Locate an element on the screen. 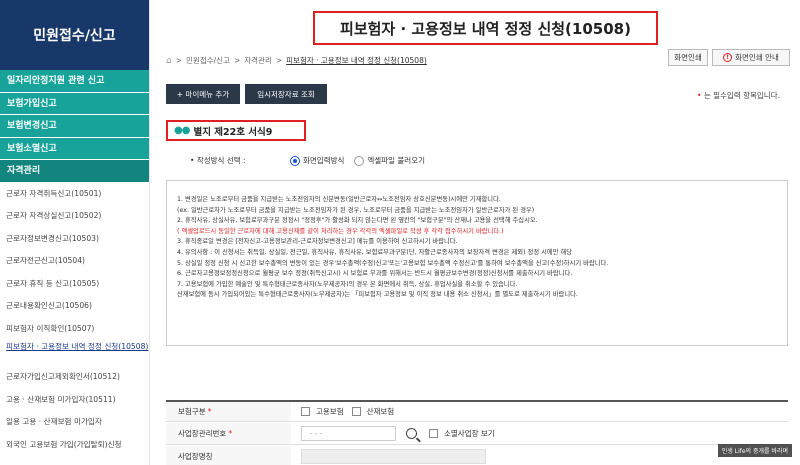 This screenshot has height=465, width=800. required-note-text: 는 필수입력 항목입니다. is located at coordinates (741, 95).